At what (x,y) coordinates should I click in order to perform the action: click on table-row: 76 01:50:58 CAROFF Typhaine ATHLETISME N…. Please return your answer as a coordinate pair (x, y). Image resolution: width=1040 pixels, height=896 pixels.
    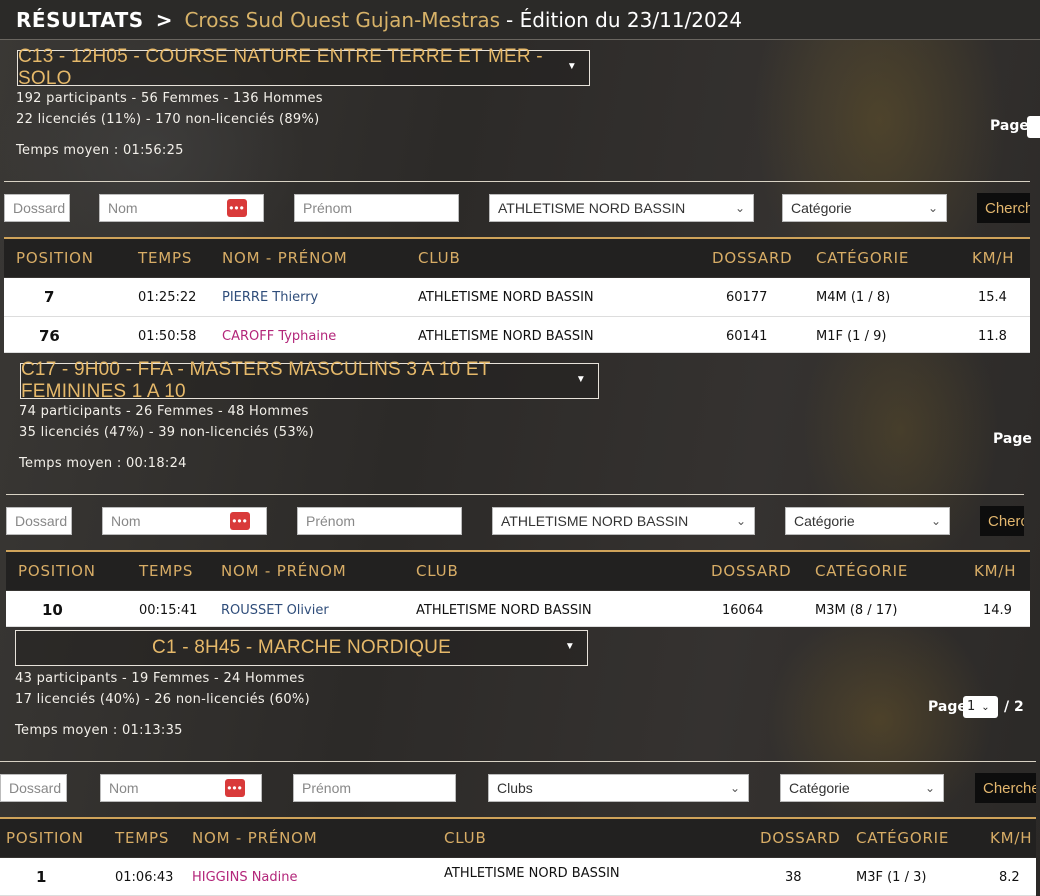
    Looking at the image, I should click on (517, 335).